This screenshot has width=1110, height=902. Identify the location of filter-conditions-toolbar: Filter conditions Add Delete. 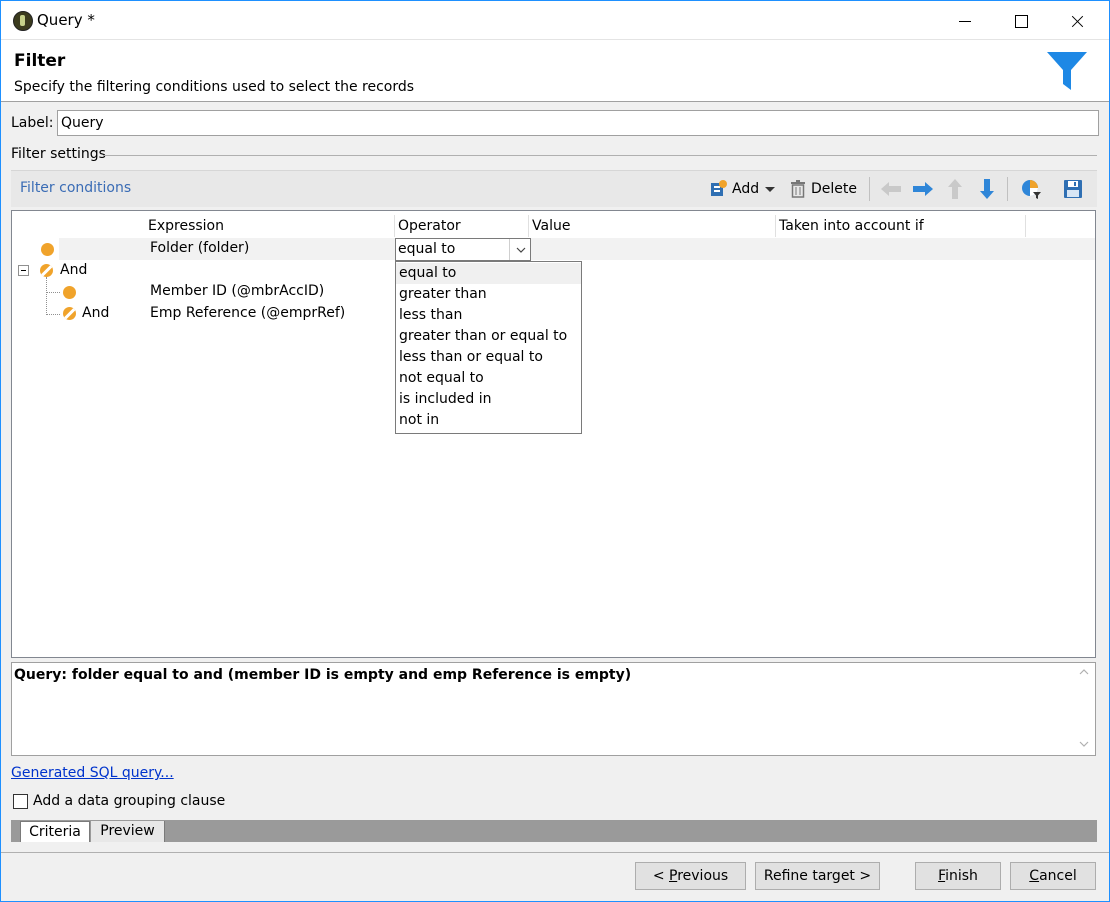
(554, 188).